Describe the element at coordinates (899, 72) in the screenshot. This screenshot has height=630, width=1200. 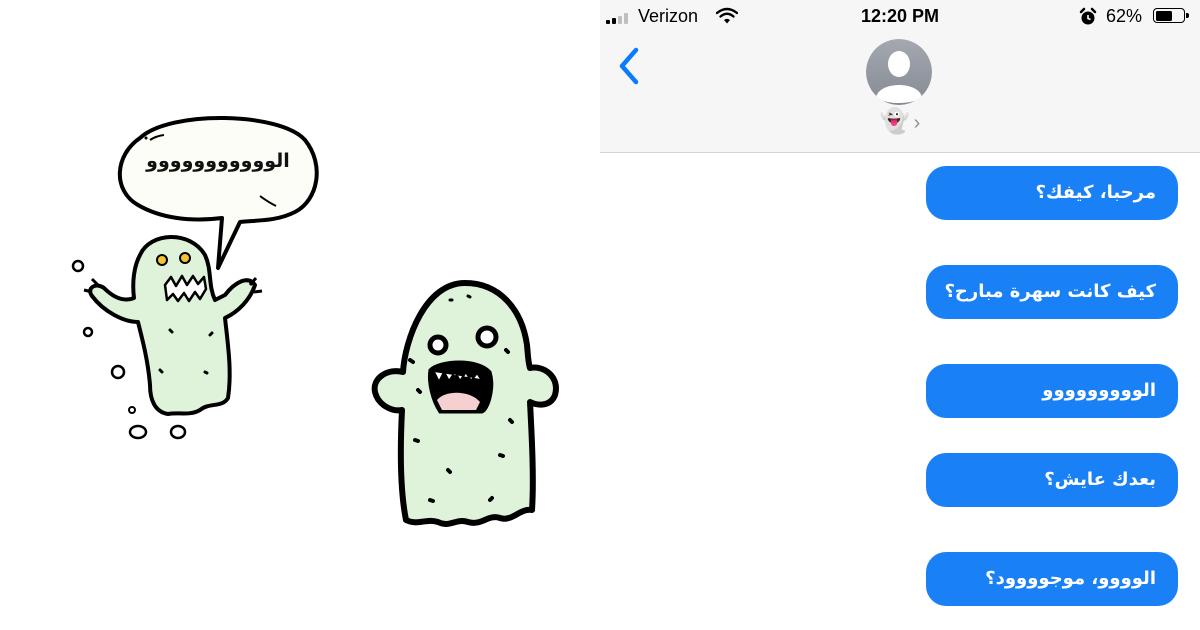
I see `contact-avatar` at that location.